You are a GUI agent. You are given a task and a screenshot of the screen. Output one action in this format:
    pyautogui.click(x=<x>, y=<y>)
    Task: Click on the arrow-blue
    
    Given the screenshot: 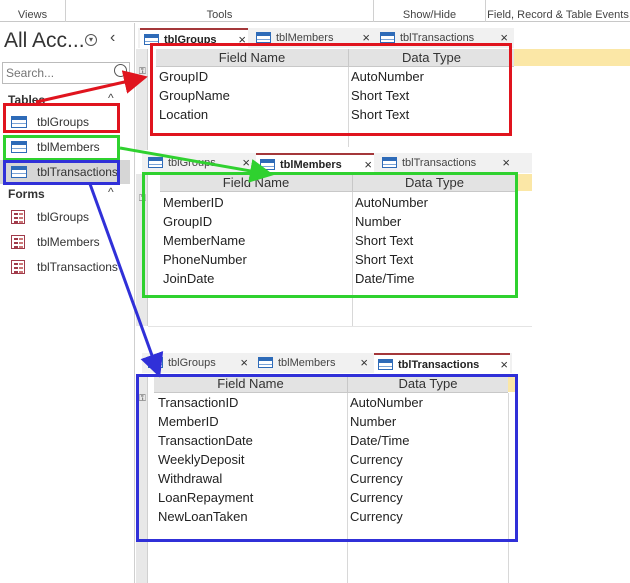 What is the action you would take?
    pyautogui.click(x=126, y=280)
    